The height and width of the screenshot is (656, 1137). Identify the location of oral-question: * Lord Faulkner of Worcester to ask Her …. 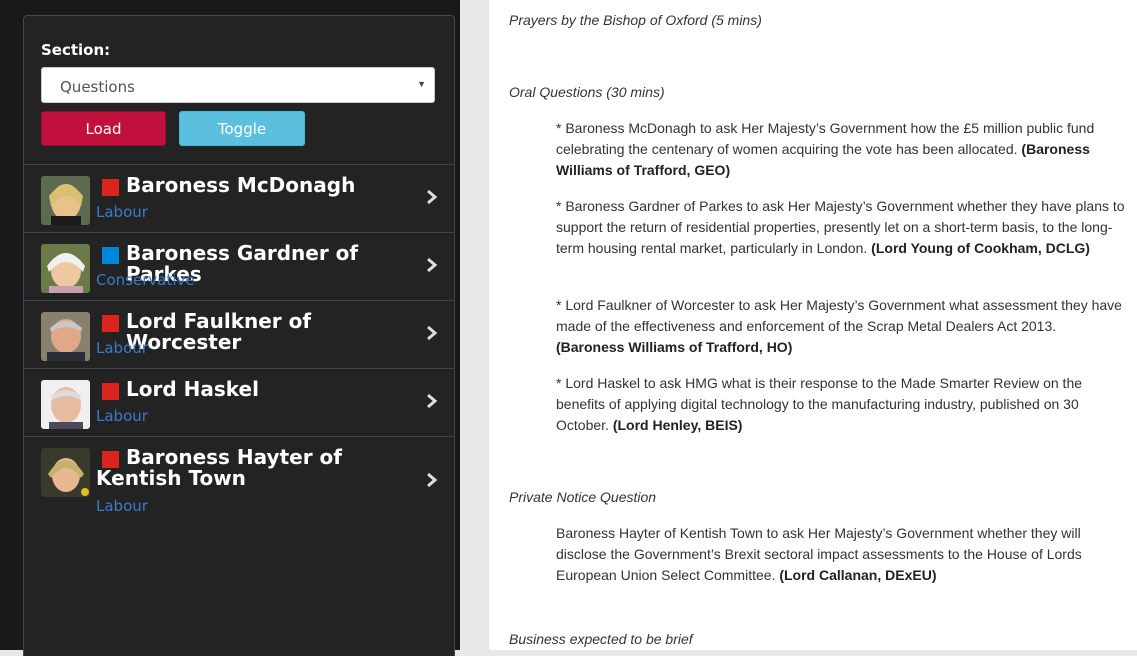
(841, 326).